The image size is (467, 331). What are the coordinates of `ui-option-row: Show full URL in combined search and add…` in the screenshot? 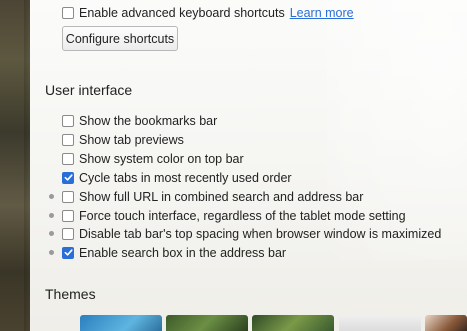 It's located at (212, 196).